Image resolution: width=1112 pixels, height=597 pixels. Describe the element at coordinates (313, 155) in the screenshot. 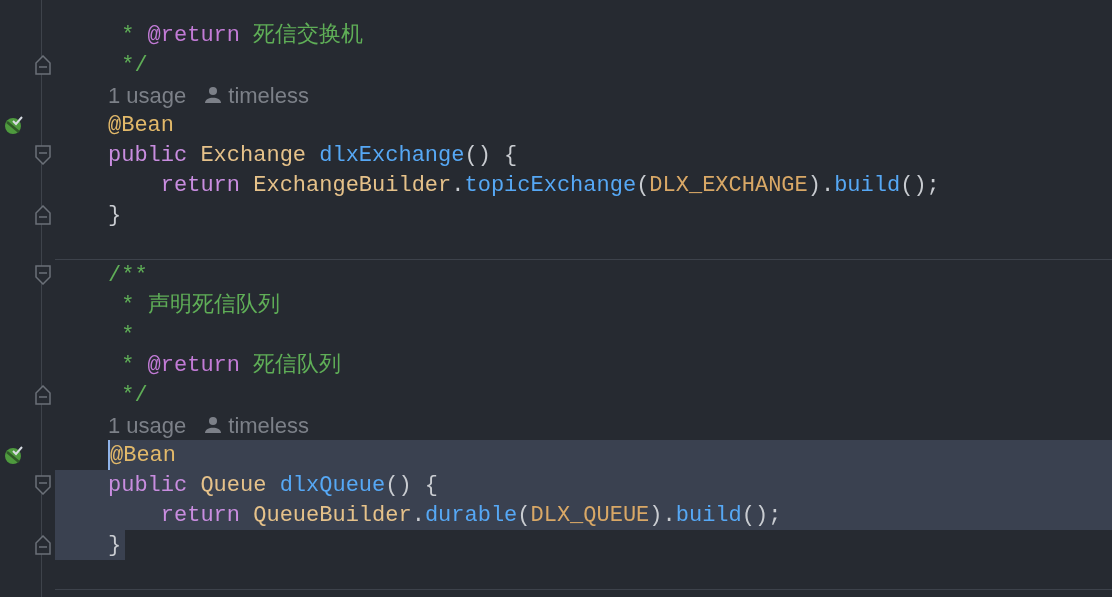

I see `code-line: public Exchange dlxExchange() {` at that location.